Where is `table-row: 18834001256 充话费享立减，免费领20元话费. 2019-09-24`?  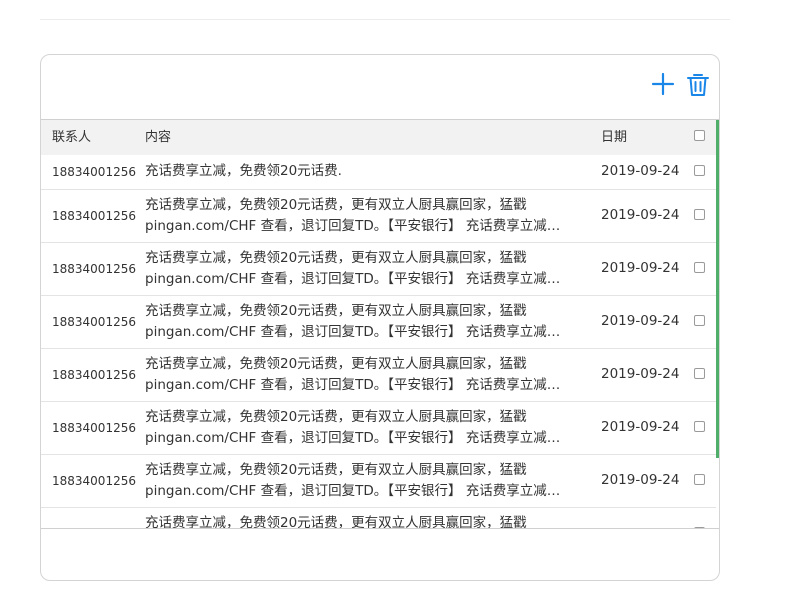 table-row: 18834001256 充话费享立减，免费领20元话费. 2019-09-24 is located at coordinates (378, 172).